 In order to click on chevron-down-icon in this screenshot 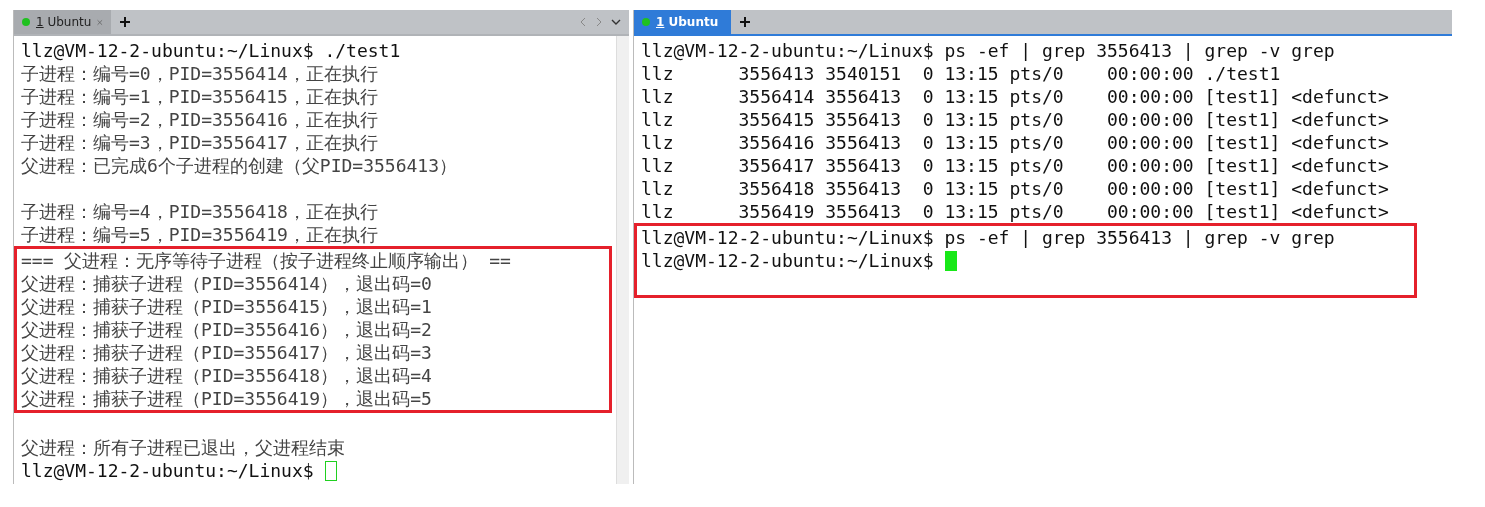, I will do `click(616, 22)`.